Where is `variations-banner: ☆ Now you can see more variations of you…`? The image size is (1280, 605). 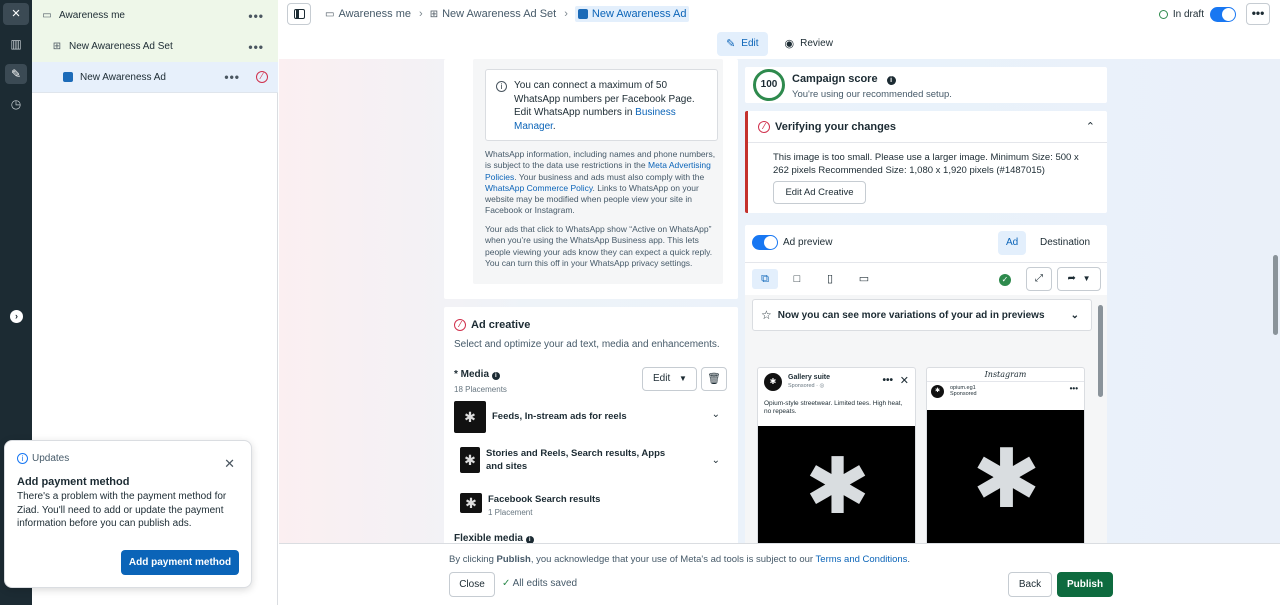
variations-banner: ☆ Now you can see more variations of you… is located at coordinates (922, 315).